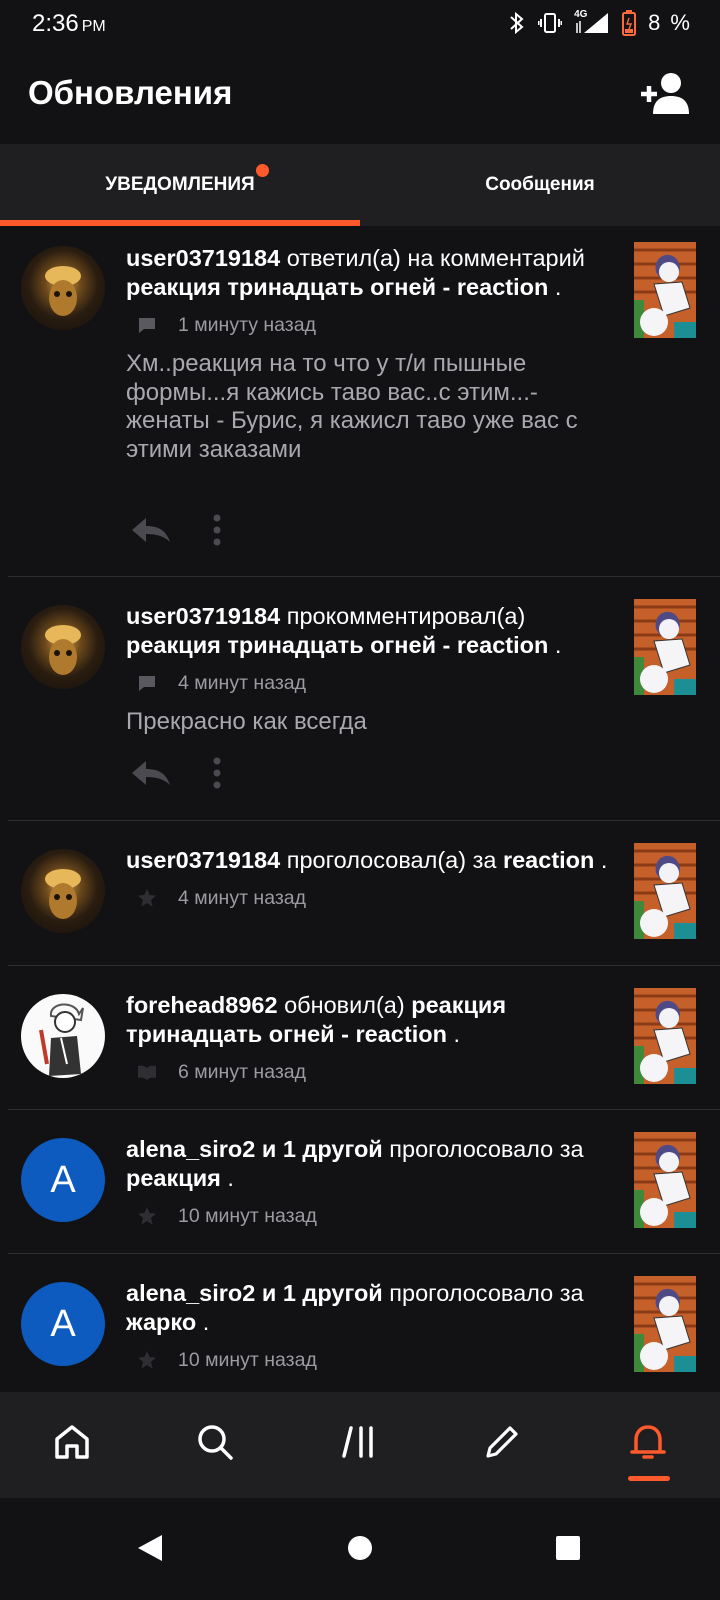 This screenshot has height=1600, width=720. What do you see at coordinates (242, 897) in the screenshot?
I see `timestamp: 4 минут назад` at bounding box center [242, 897].